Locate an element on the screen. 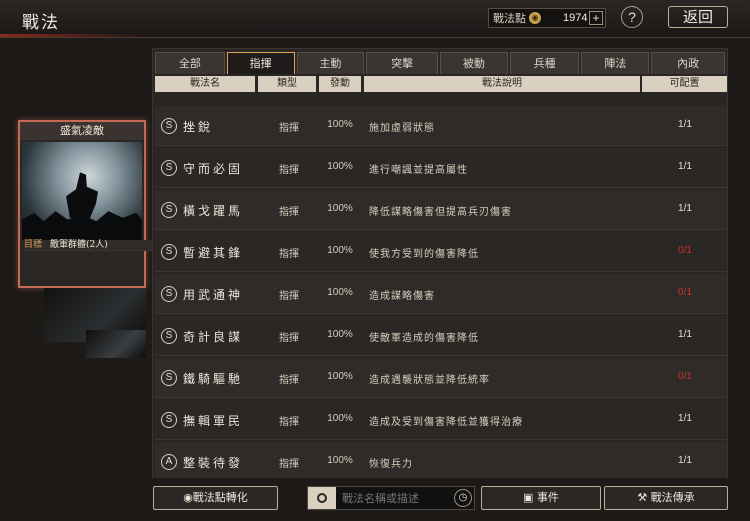 The height and width of the screenshot is (521, 750). rider-silhouette is located at coordinates (82, 195).